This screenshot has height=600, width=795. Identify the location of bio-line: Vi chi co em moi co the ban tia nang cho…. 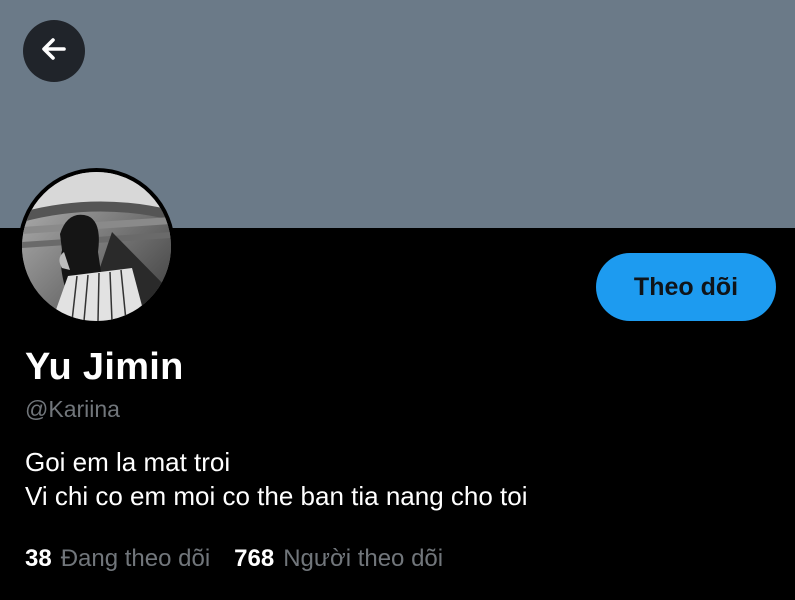
(276, 496).